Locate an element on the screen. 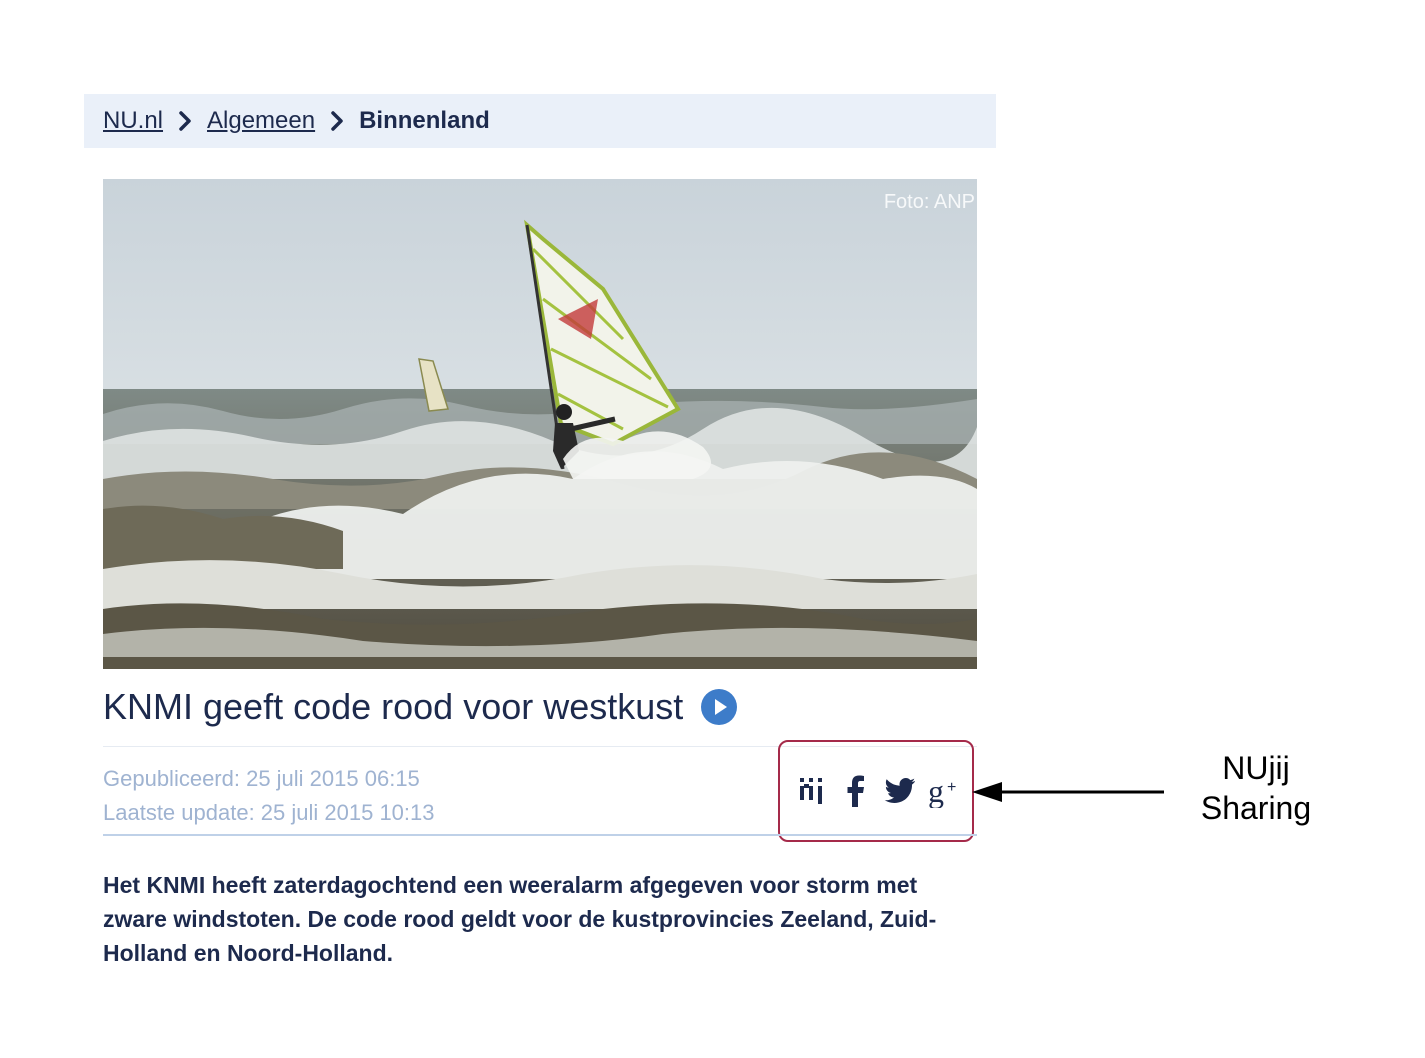  annotation-label-line1: NUjij is located at coordinates (1256, 768).